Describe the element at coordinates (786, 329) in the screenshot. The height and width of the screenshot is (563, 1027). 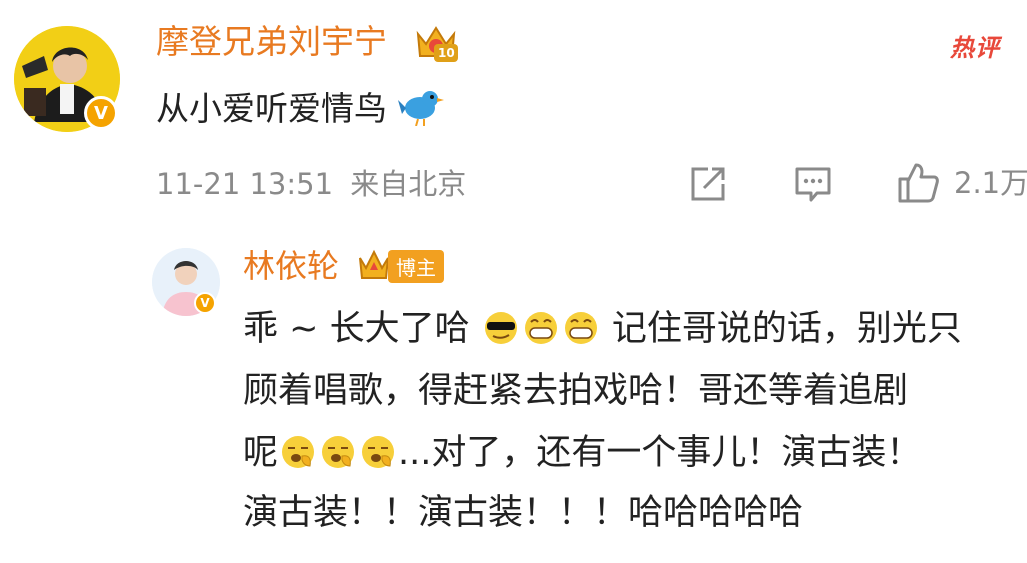
I see `reply-line-1-end: 记住哥说的话，别光只` at that location.